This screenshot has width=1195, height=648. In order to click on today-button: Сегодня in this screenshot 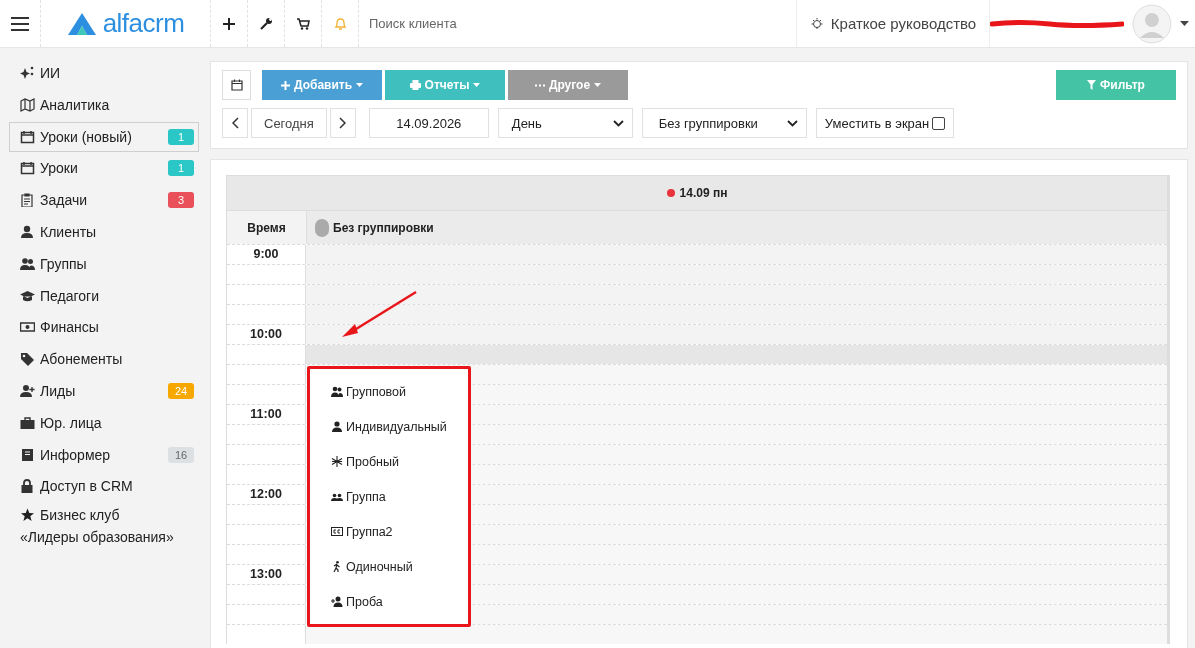, I will do `click(289, 123)`.